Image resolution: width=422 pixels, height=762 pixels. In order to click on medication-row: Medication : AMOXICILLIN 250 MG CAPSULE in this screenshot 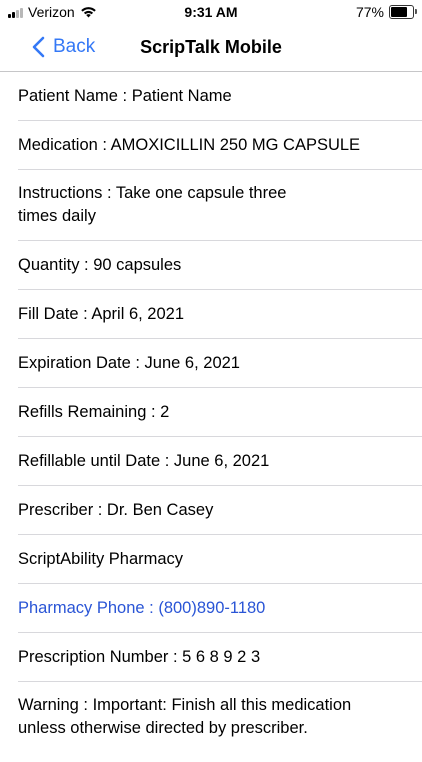, I will do `click(220, 145)`.